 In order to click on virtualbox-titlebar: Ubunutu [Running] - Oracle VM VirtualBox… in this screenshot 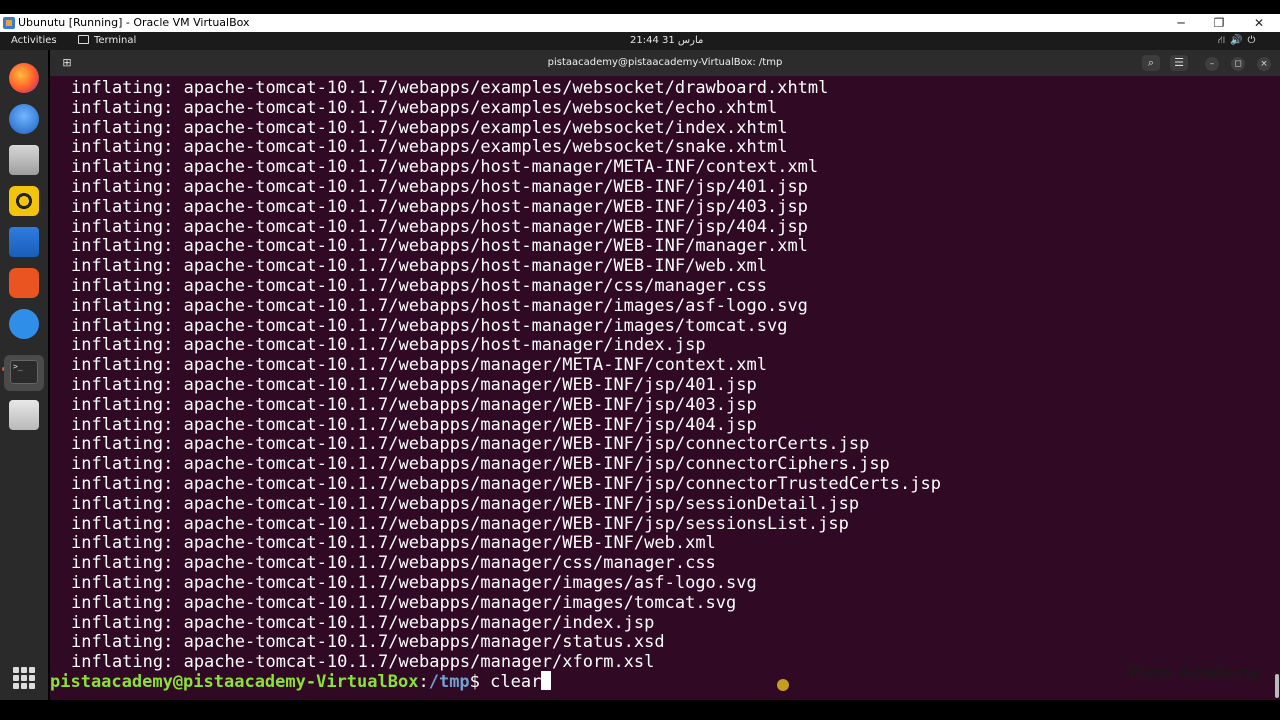, I will do `click(640, 23)`.